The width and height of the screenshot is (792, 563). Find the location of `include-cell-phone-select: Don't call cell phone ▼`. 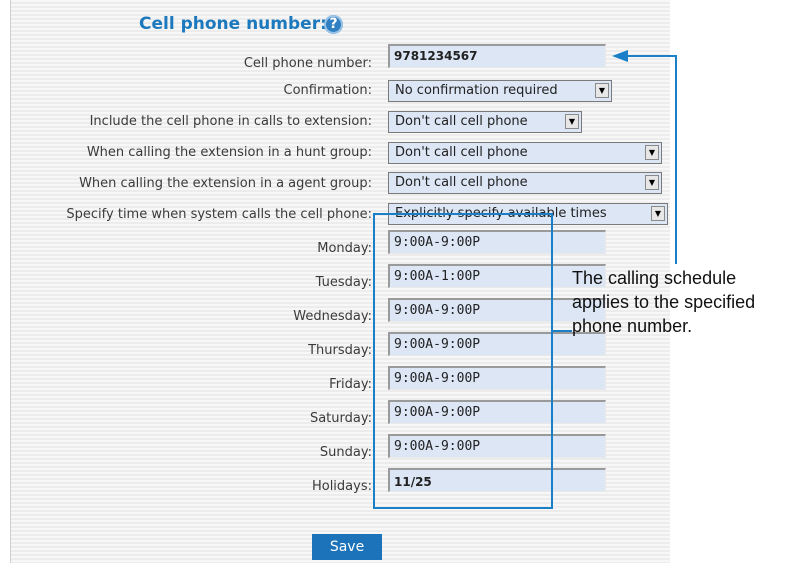

include-cell-phone-select: Don't call cell phone ▼ is located at coordinates (485, 122).